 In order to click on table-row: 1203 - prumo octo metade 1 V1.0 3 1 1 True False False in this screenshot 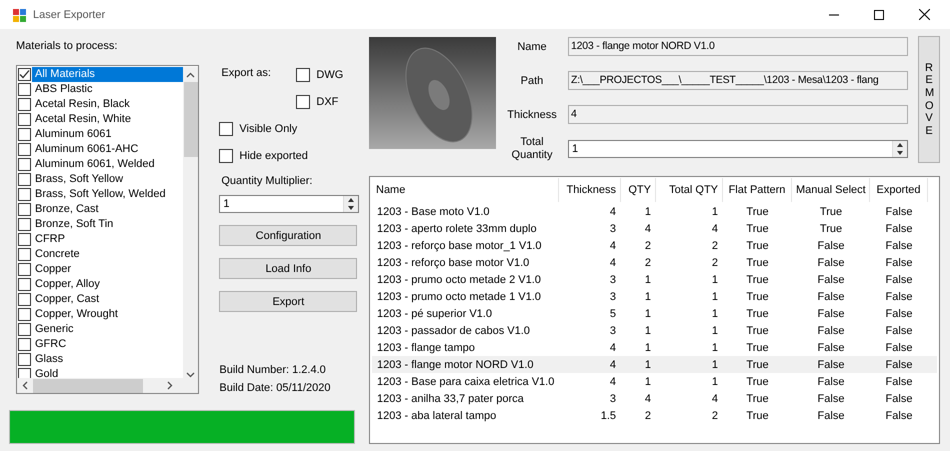, I will do `click(654, 296)`.